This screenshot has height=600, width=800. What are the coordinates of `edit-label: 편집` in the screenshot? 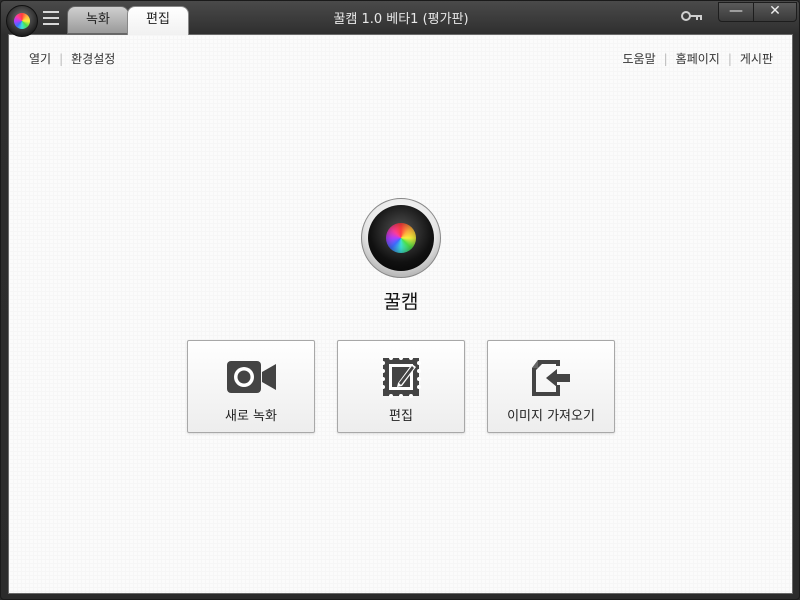 It's located at (401, 416).